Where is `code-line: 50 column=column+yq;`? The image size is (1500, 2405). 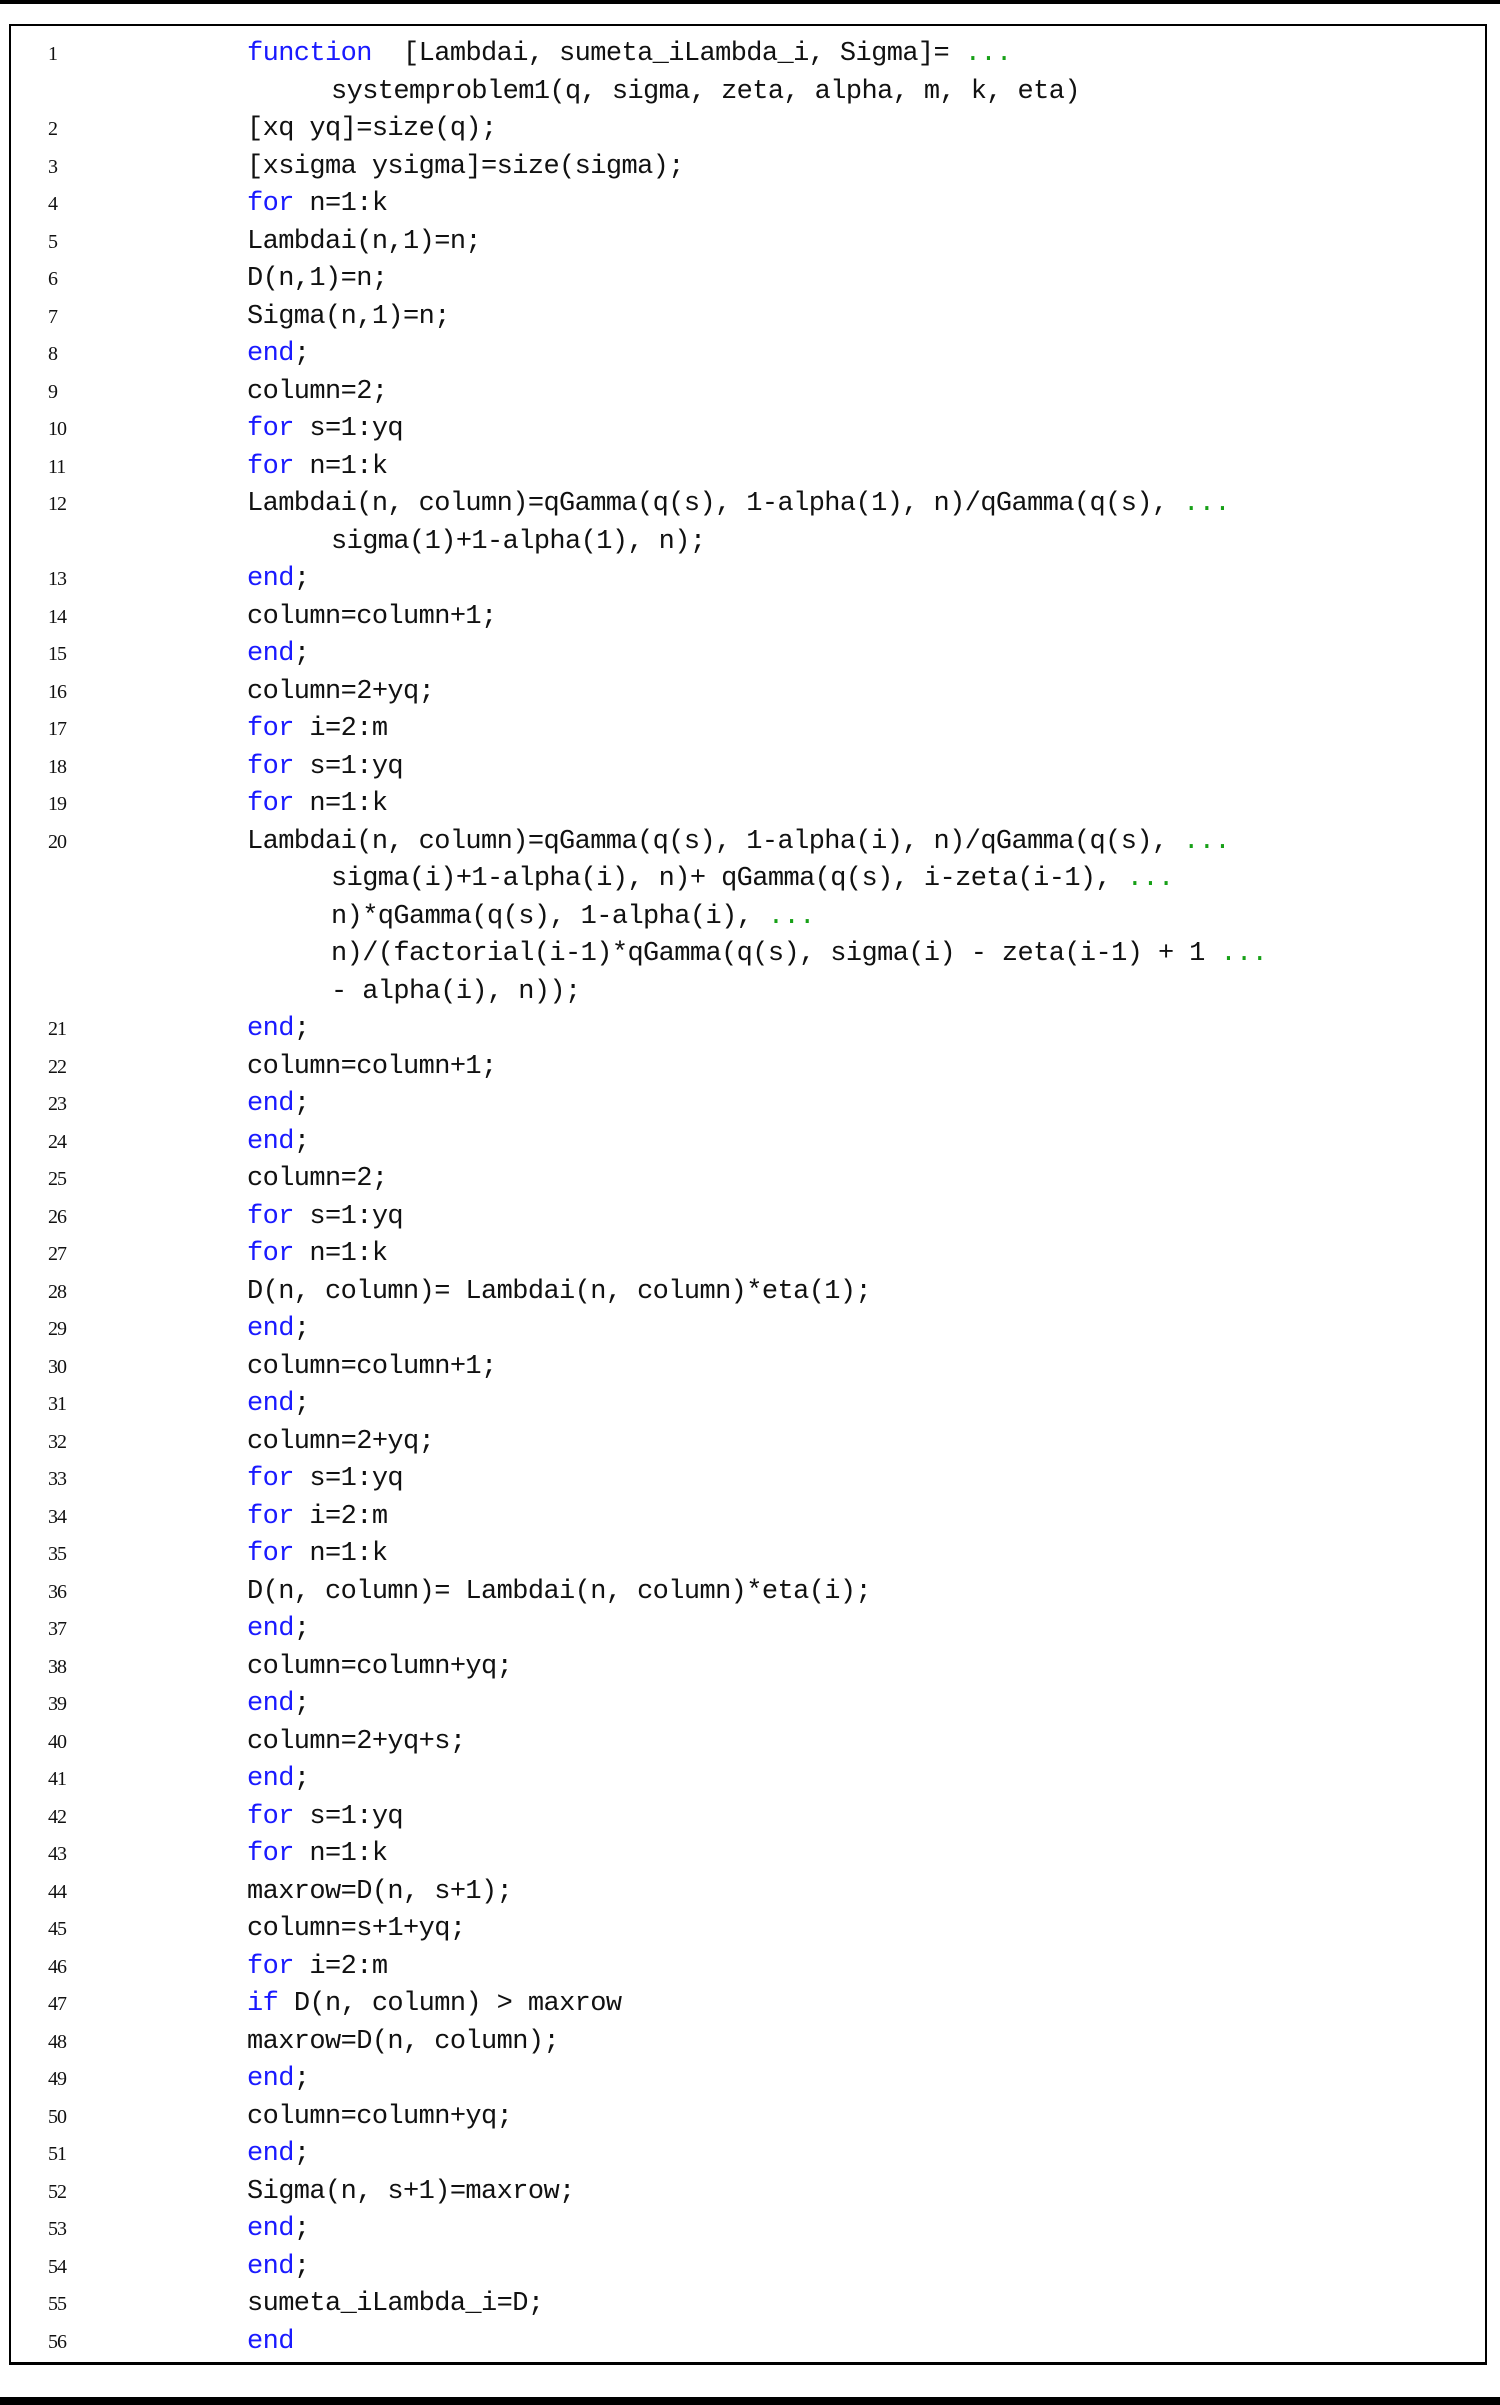 code-line: 50 column=column+yq; is located at coordinates (748, 2118).